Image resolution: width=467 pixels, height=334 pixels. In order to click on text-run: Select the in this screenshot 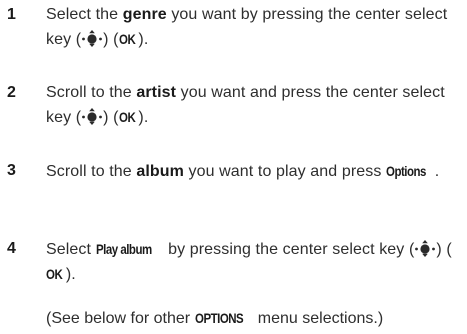, I will do `click(84, 14)`.